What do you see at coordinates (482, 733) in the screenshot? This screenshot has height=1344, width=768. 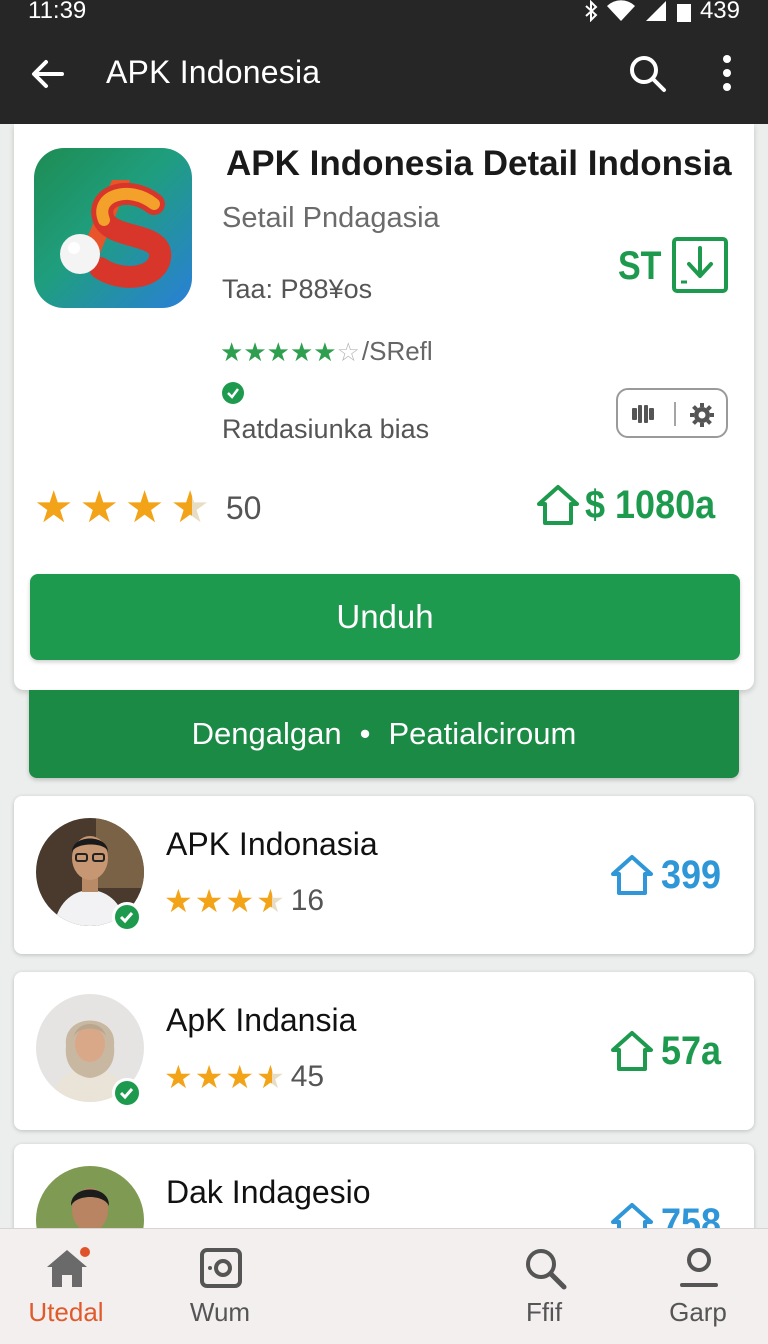 I see `banner-right-text: Peatialciroum` at bounding box center [482, 733].